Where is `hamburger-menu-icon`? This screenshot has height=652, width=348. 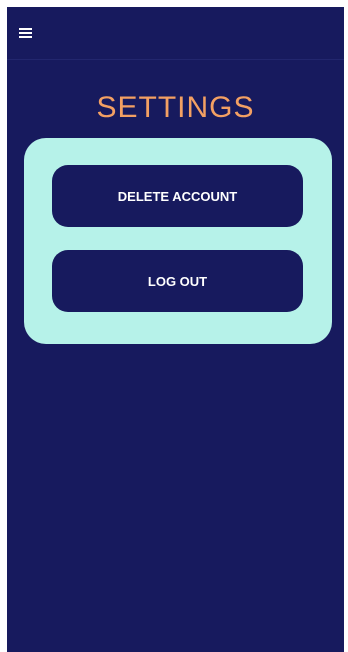
hamburger-menu-icon is located at coordinates (25, 33).